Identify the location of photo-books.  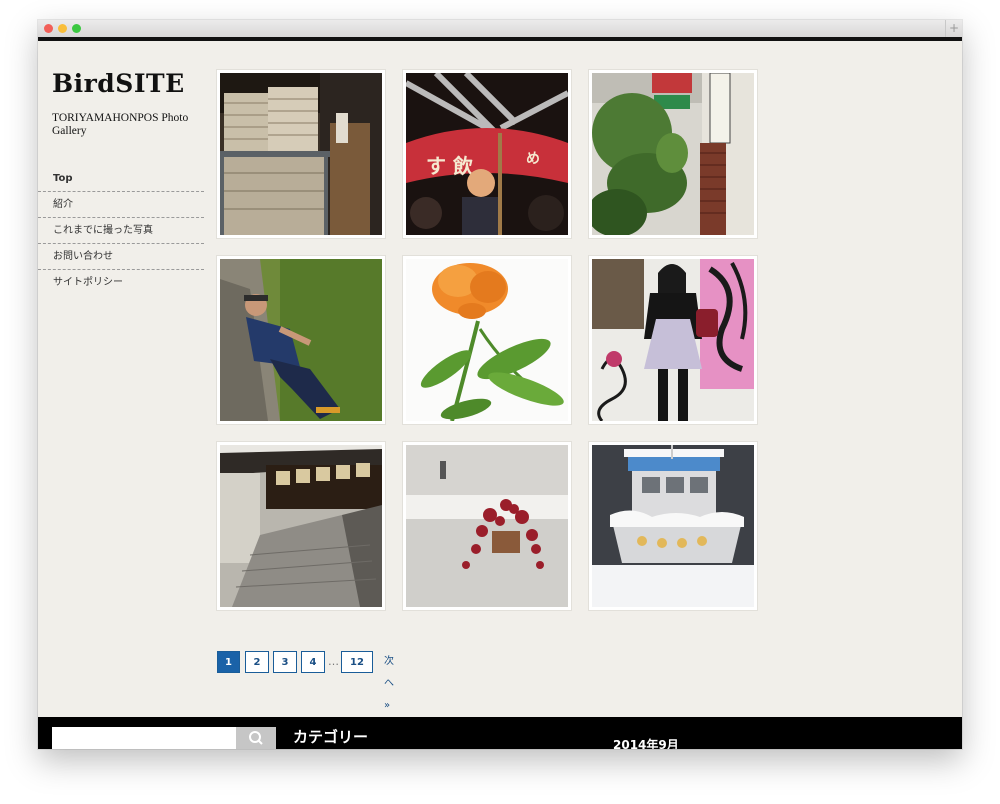
(301, 154).